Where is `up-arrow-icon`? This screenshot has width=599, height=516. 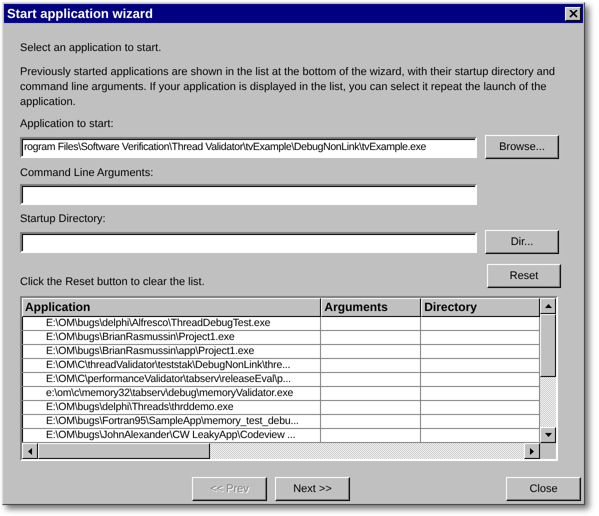
up-arrow-icon is located at coordinates (548, 306).